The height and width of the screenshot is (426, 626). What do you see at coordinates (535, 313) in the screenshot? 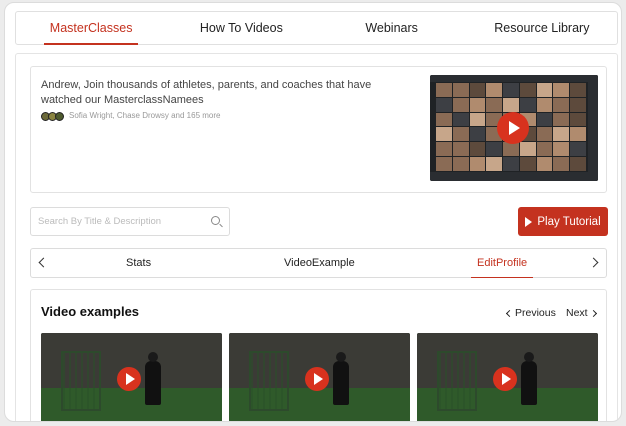
I see `previous-label: Previous` at bounding box center [535, 313].